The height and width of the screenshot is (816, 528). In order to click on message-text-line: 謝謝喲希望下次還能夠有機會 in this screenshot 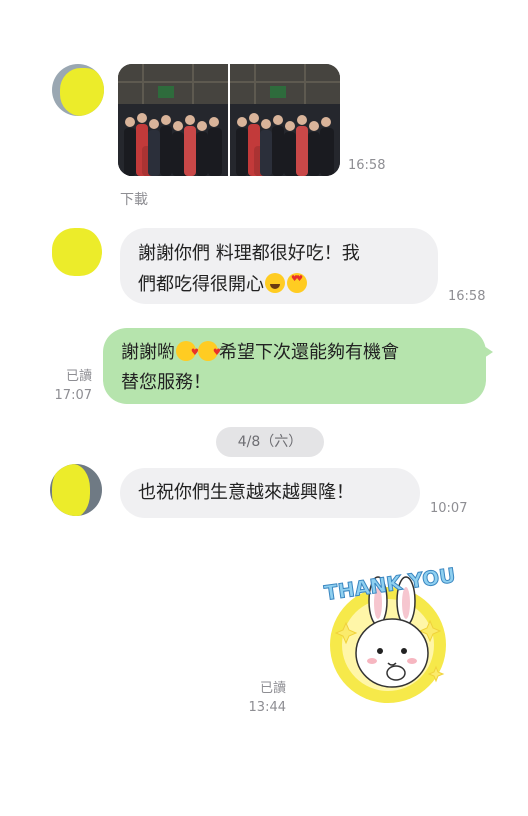, I will do `click(294, 353)`.